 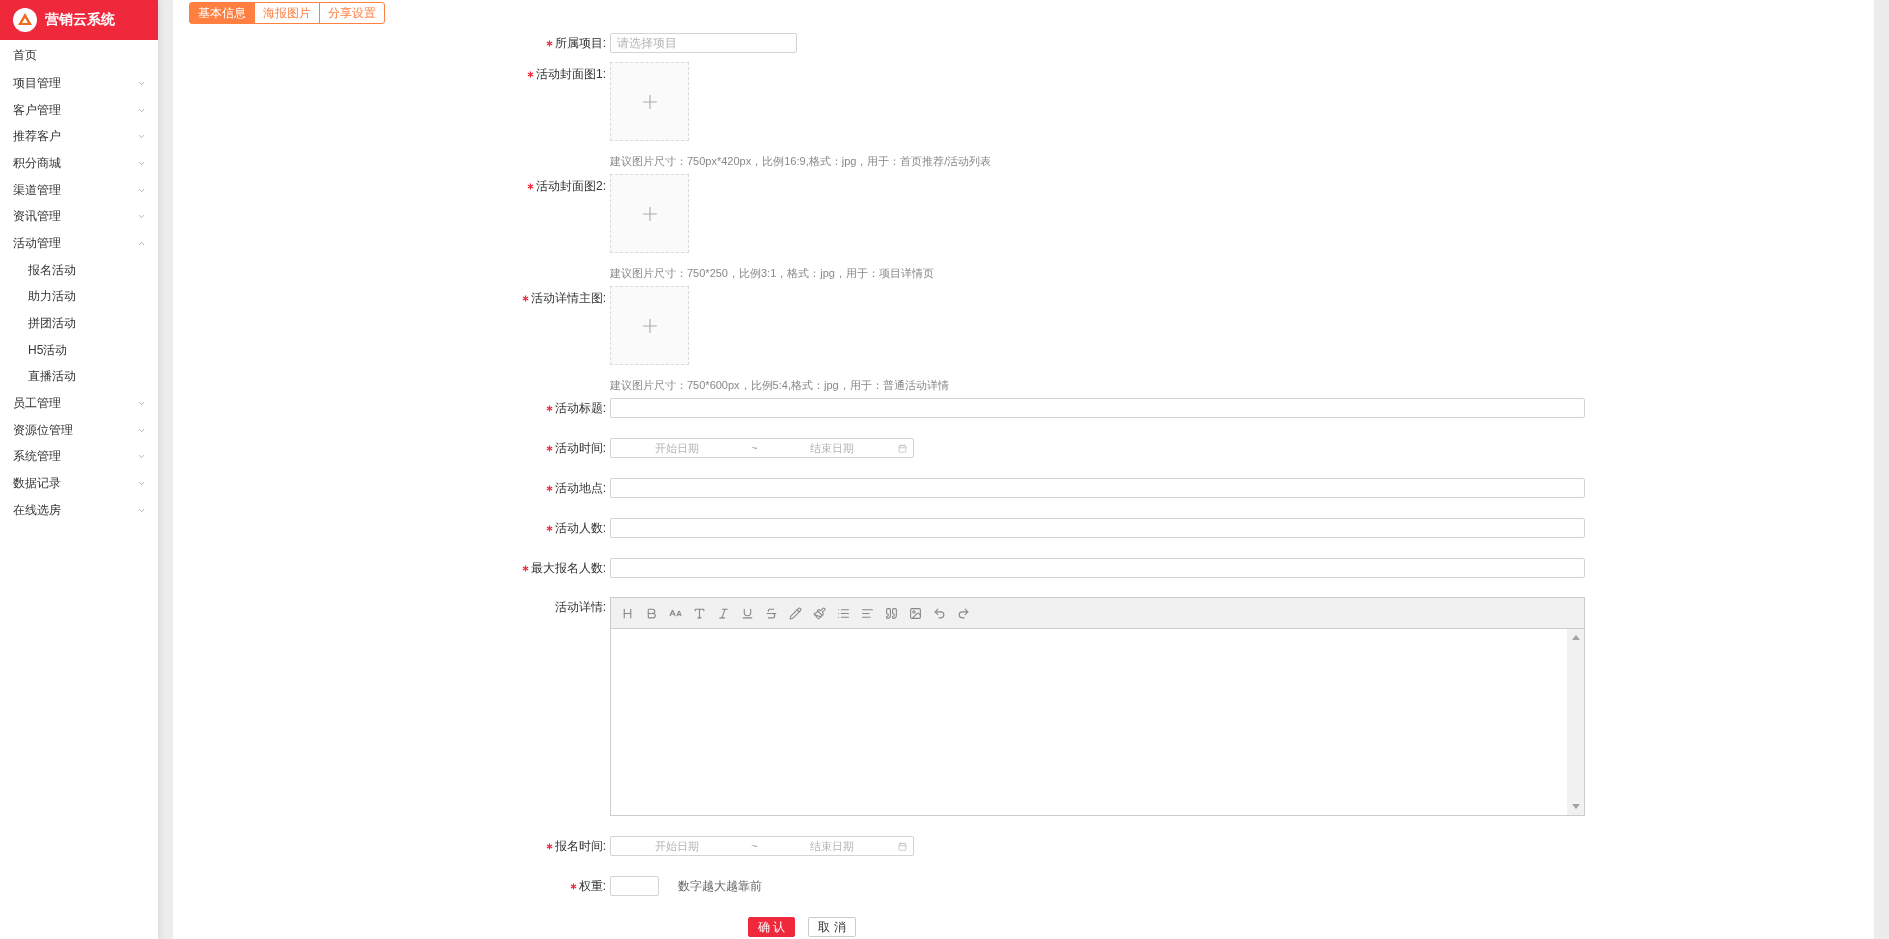 What do you see at coordinates (1575, 722) in the screenshot?
I see `scrollbar` at bounding box center [1575, 722].